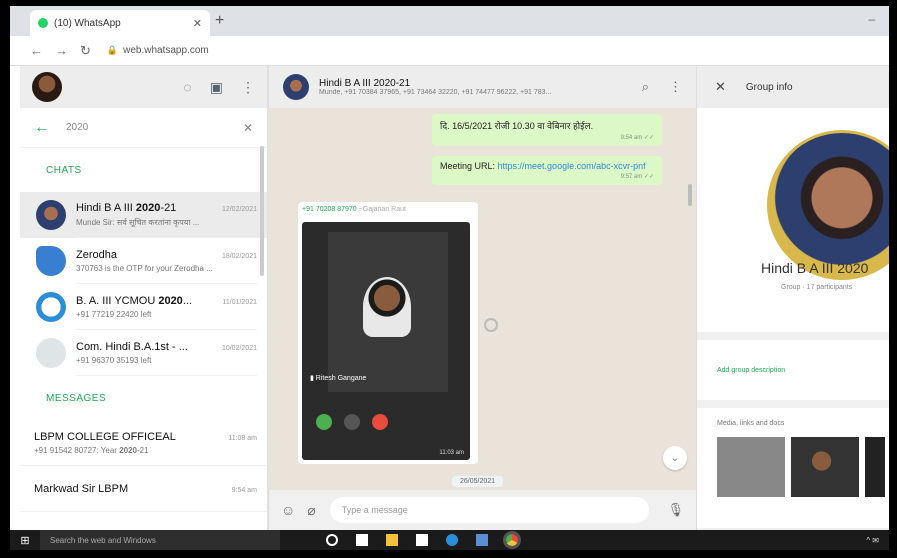  I want to click on search-input, so click(154, 127).